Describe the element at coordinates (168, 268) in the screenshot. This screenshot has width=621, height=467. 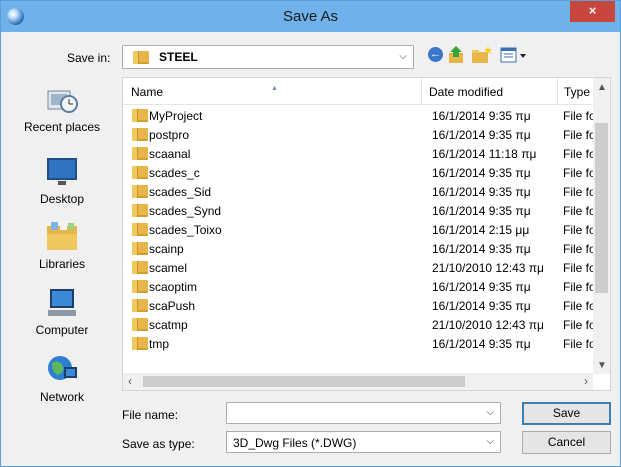
I see `file-name: scamel` at that location.